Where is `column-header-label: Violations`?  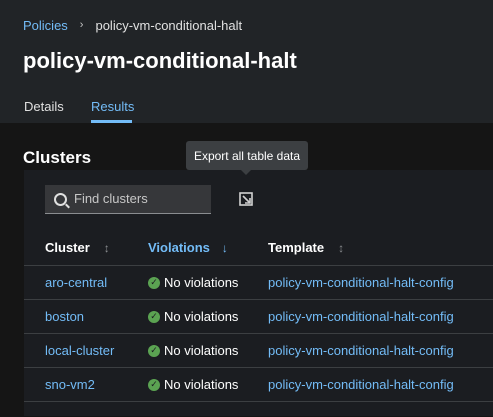 column-header-label: Violations is located at coordinates (179, 247).